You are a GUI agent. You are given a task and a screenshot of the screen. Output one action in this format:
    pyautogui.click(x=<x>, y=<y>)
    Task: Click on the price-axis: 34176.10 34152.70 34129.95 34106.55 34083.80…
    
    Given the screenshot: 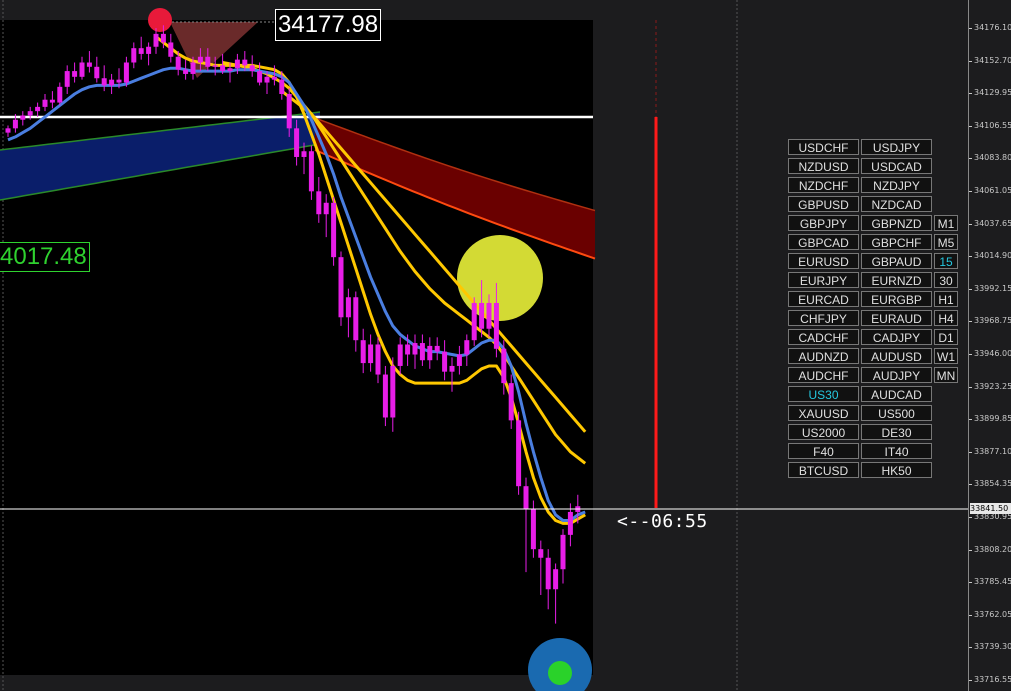 What is the action you would take?
    pyautogui.click(x=989, y=345)
    